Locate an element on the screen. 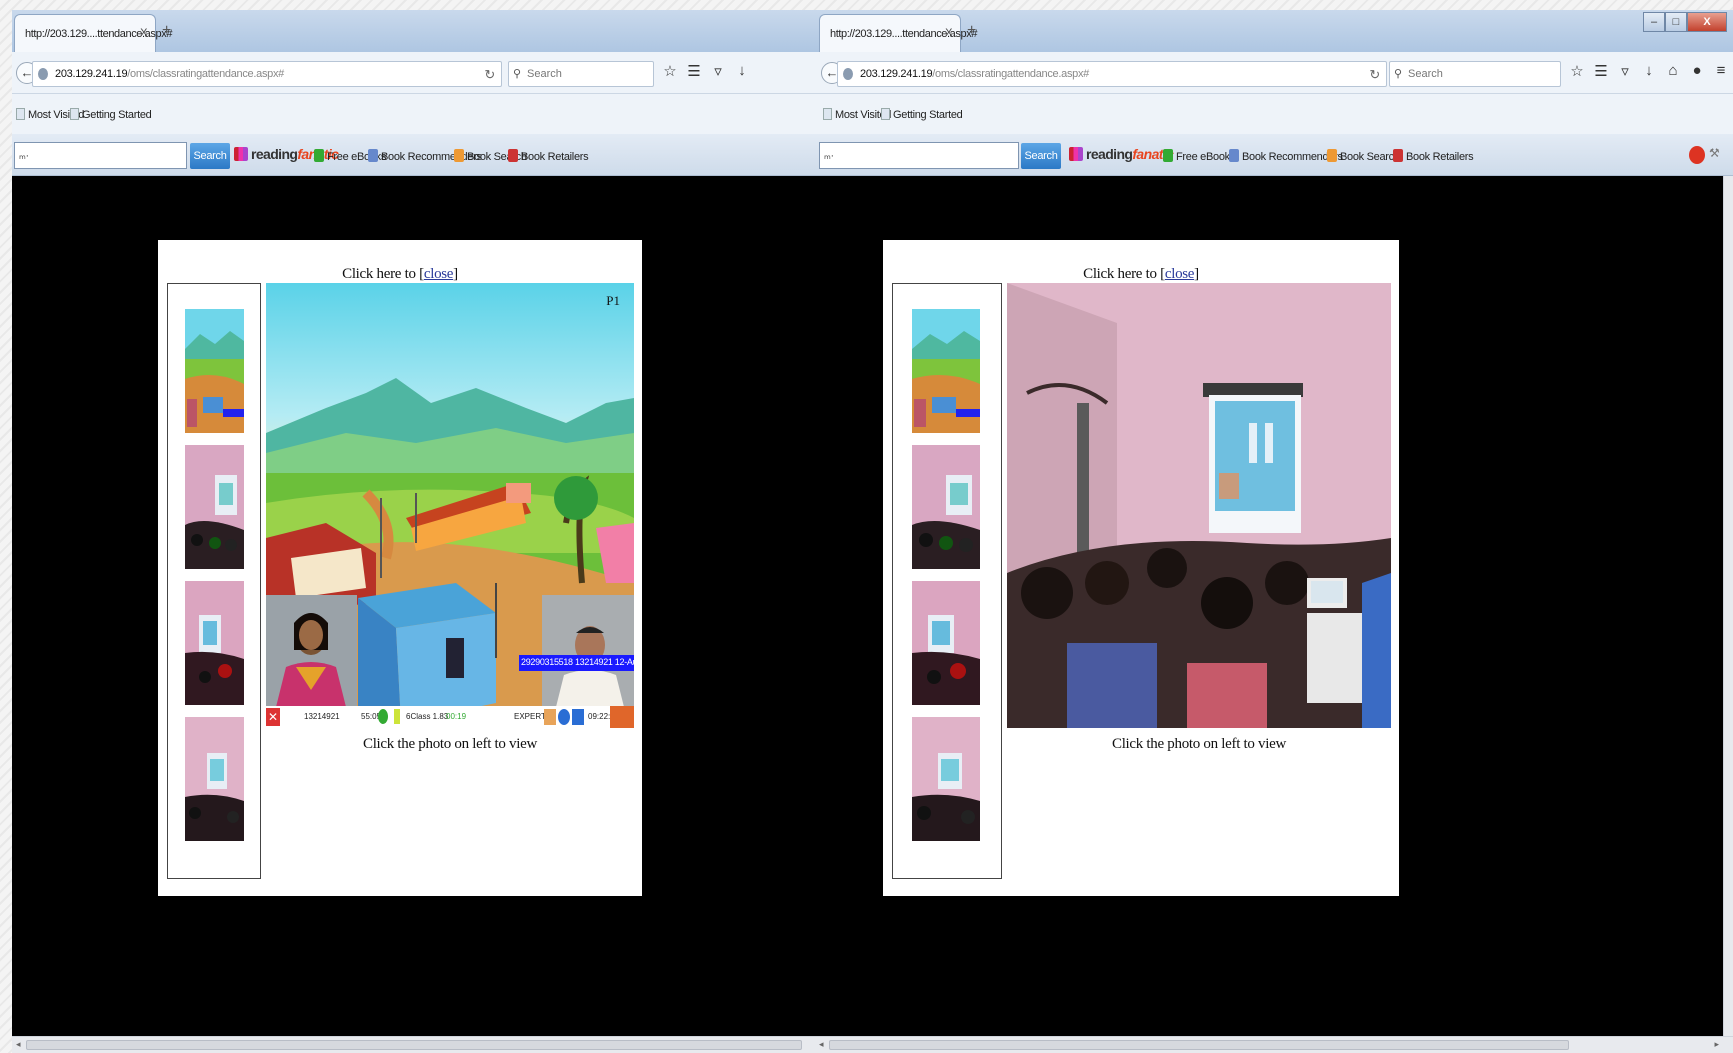  scroll-right-icon: ▸ is located at coordinates (1716, 1044).